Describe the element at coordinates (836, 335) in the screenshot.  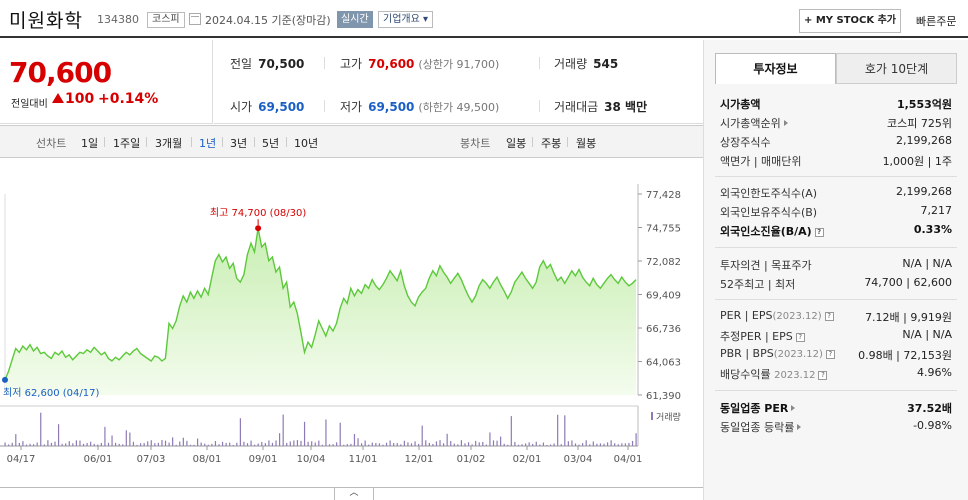
I see `est-per-eps-row: 추정PER | EPS? N/A | N/A` at that location.